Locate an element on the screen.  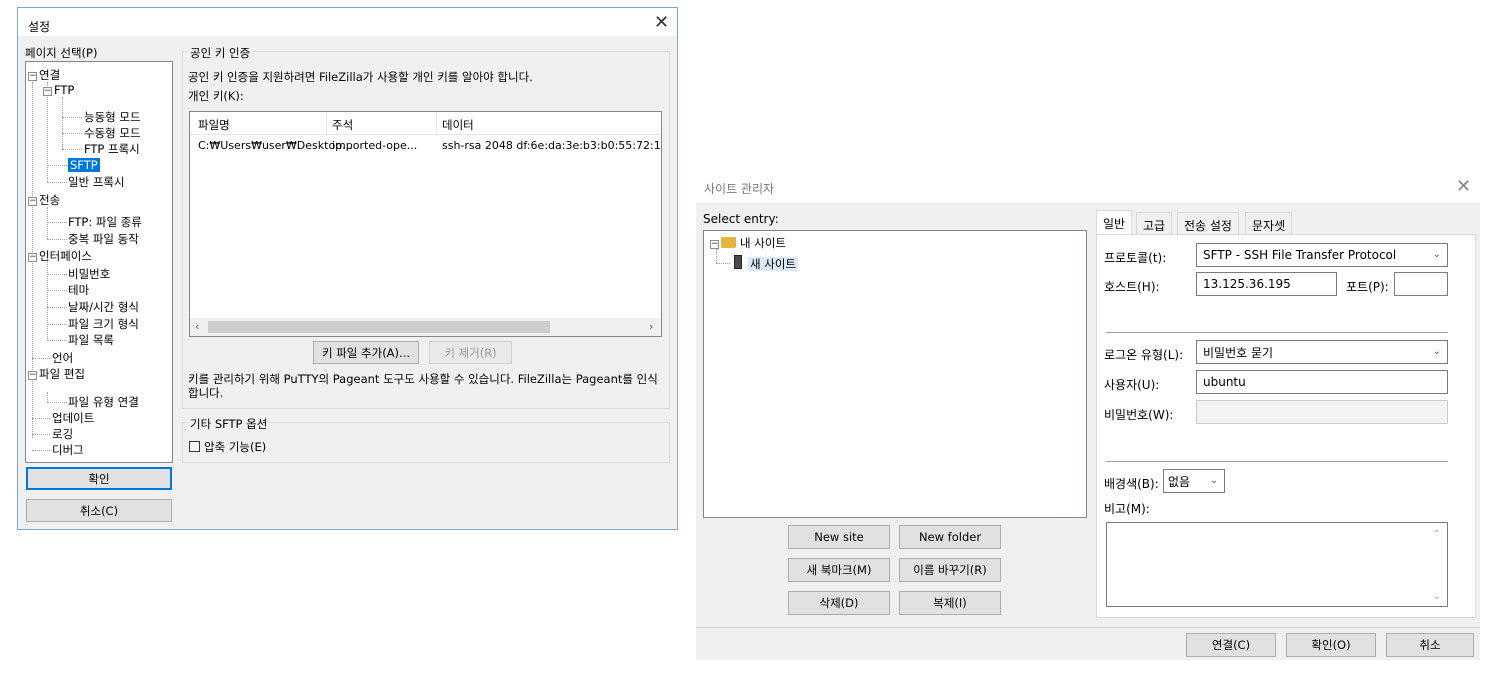
protocol-value: SFTP - SSH File Transfer Protocol is located at coordinates (1300, 255).